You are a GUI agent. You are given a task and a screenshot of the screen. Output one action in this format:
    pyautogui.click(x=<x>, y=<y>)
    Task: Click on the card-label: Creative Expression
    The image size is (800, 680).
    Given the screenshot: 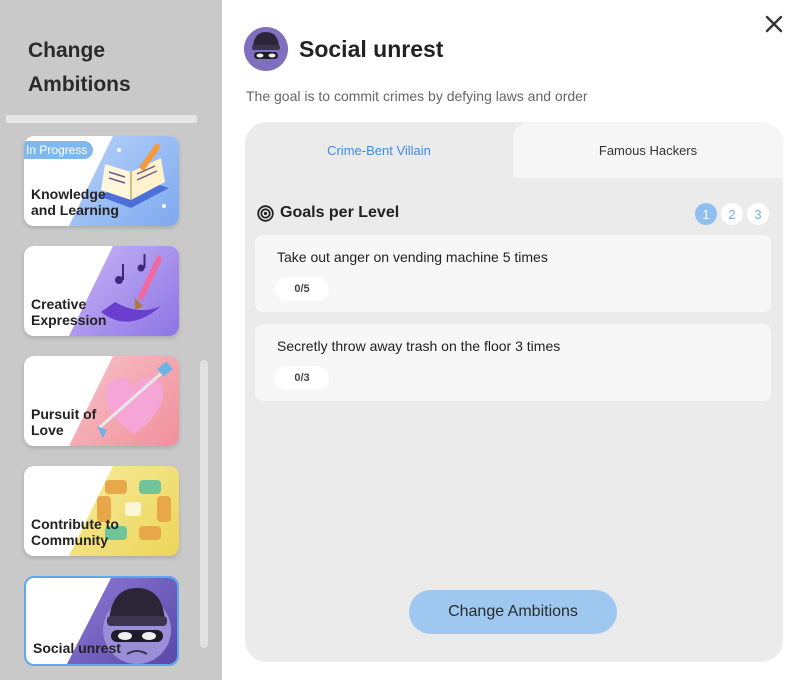 What is the action you would take?
    pyautogui.click(x=69, y=312)
    